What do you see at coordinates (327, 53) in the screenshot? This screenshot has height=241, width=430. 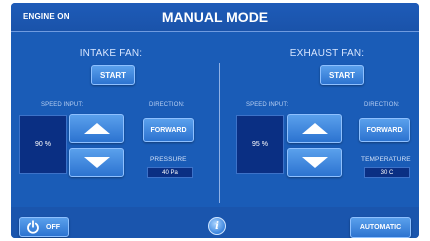 I see `exhaust-fan-title: EXHAUST FAN:` at bounding box center [327, 53].